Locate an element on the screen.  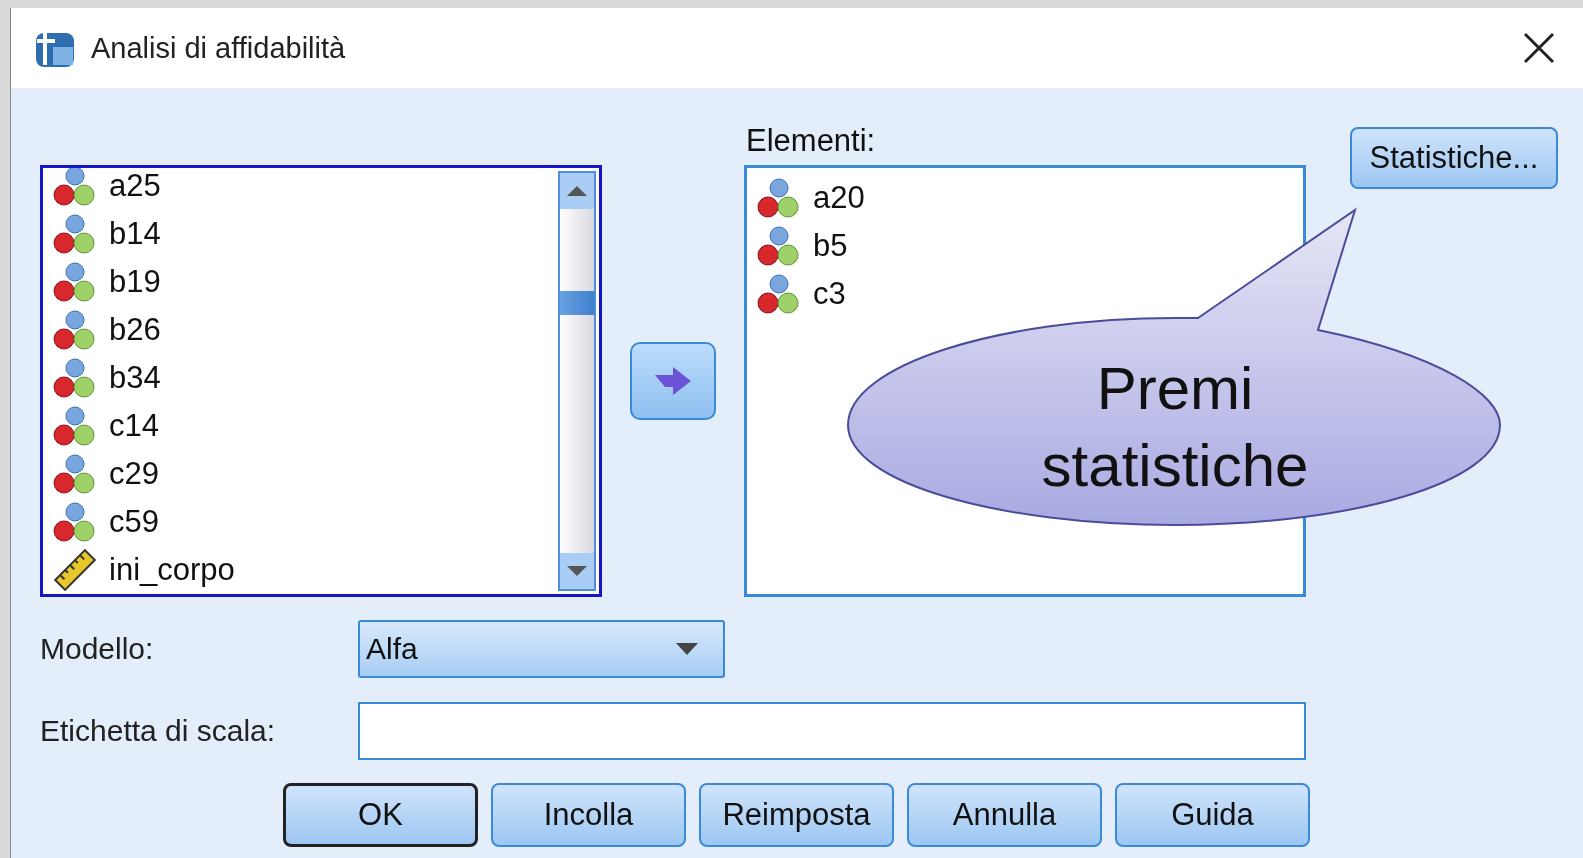
variable-item: b14 is located at coordinates (135, 234).